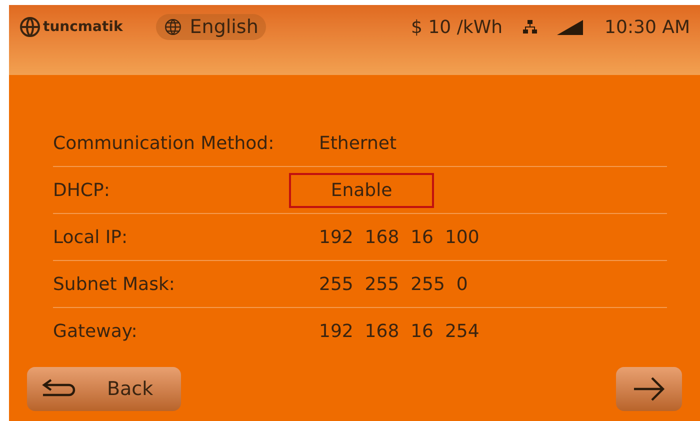  I want to click on setting-value: 255 255 255 0, so click(393, 284).